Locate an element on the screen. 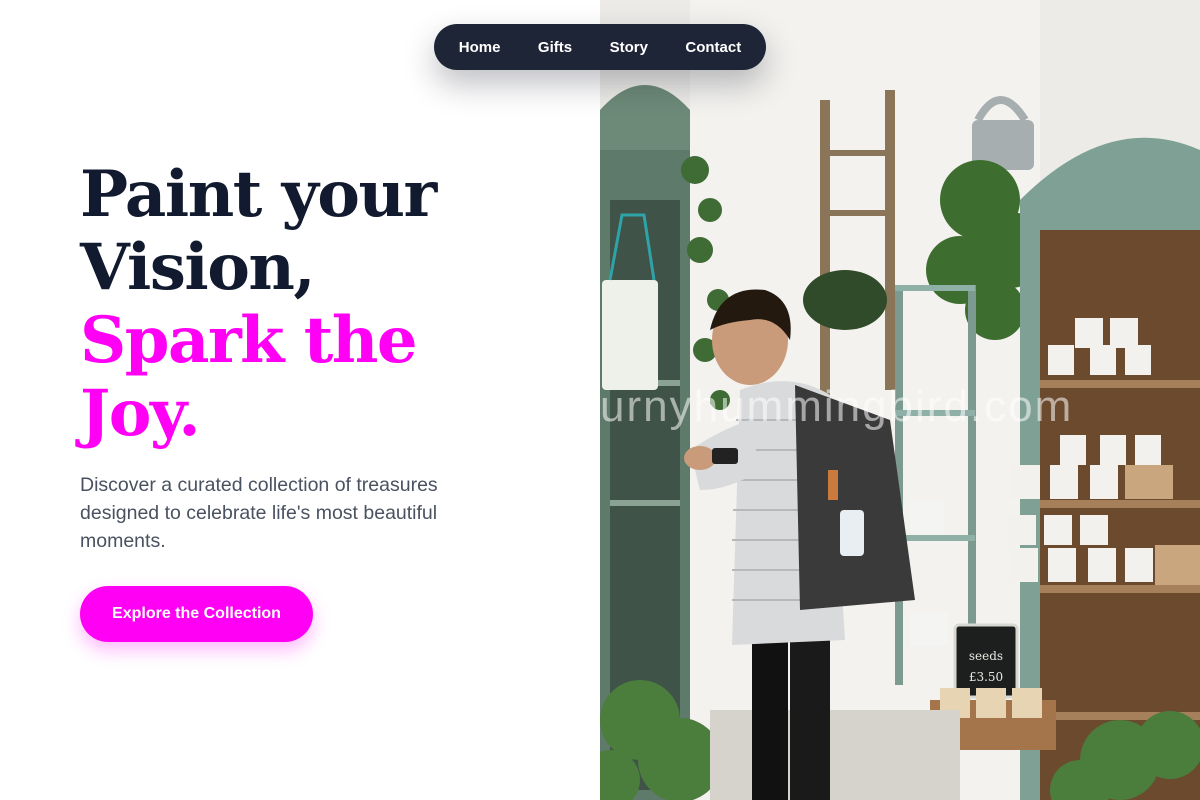  nav-contact: Contact is located at coordinates (713, 47).